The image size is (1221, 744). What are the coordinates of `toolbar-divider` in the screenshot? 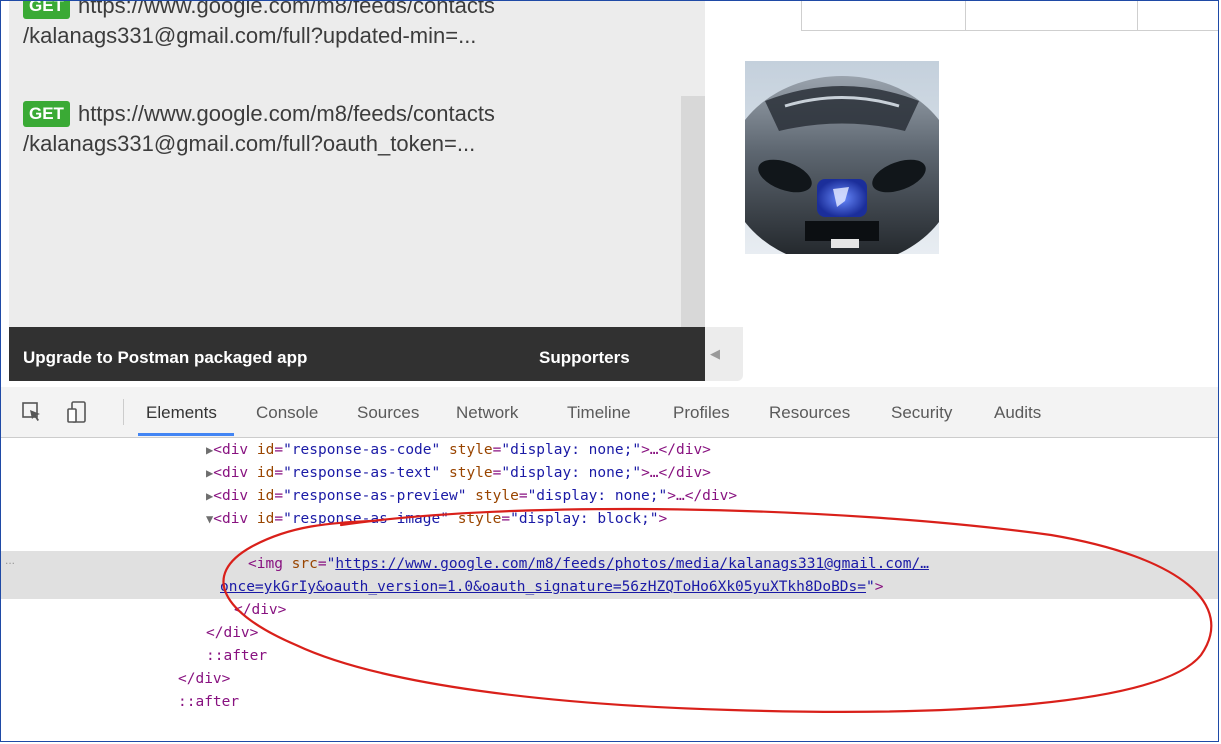 It's located at (123, 412).